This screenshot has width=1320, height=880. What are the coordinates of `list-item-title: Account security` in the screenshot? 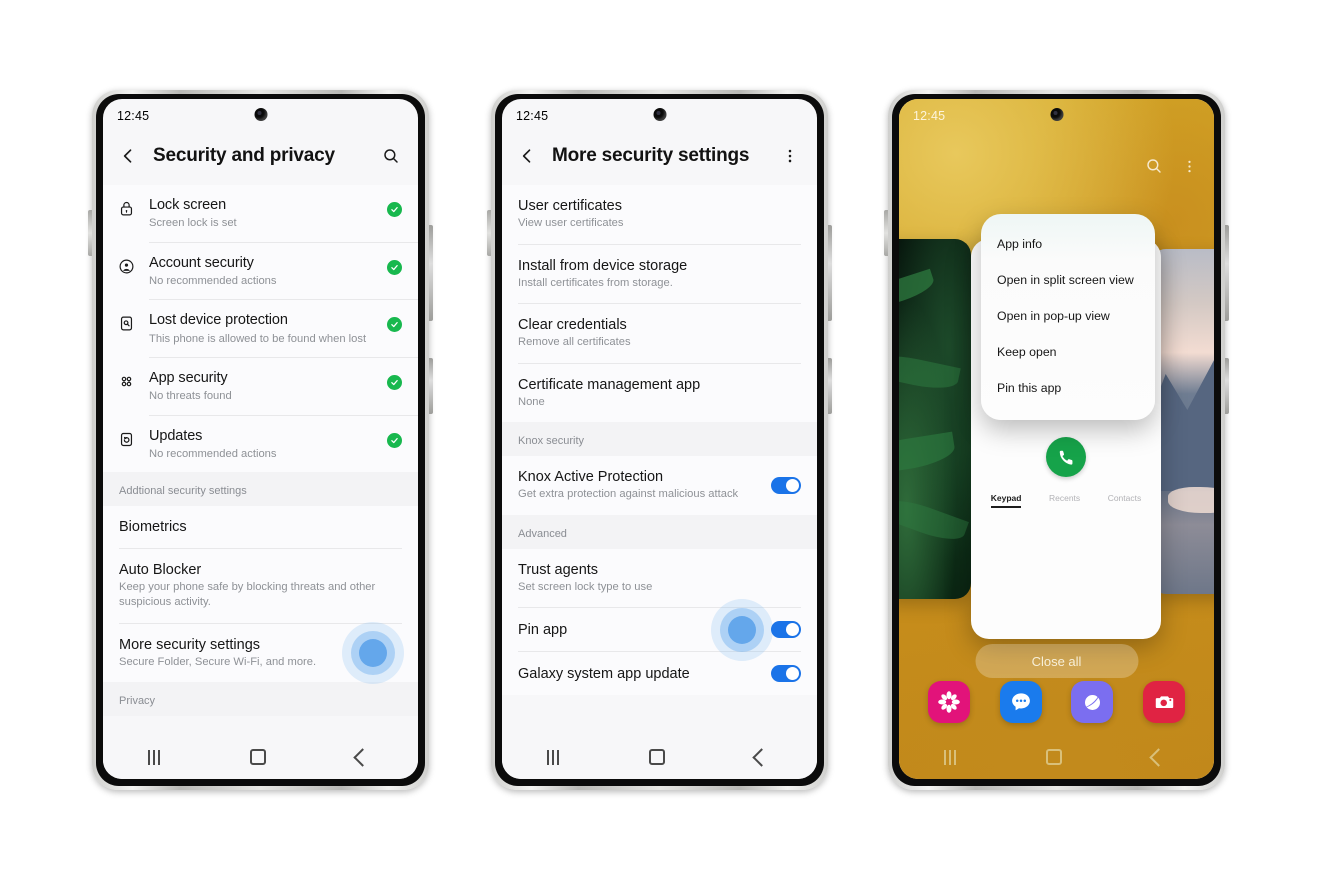 It's located at (201, 262).